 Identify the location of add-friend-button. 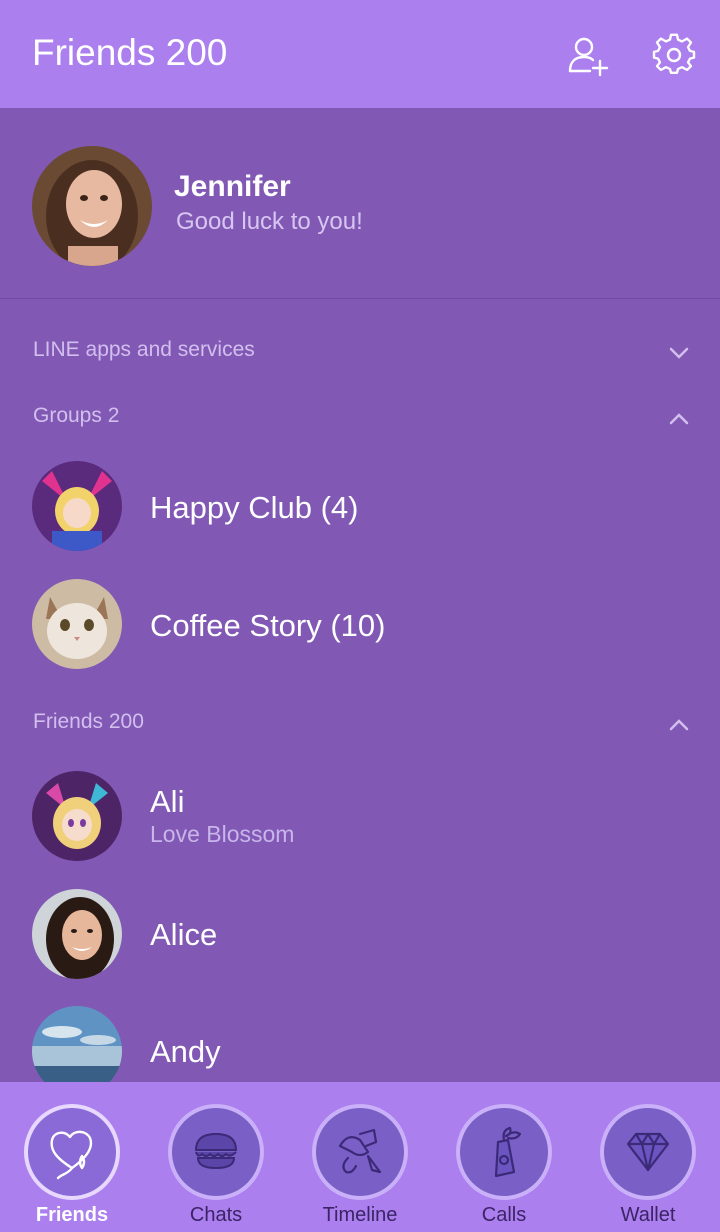
(588, 55).